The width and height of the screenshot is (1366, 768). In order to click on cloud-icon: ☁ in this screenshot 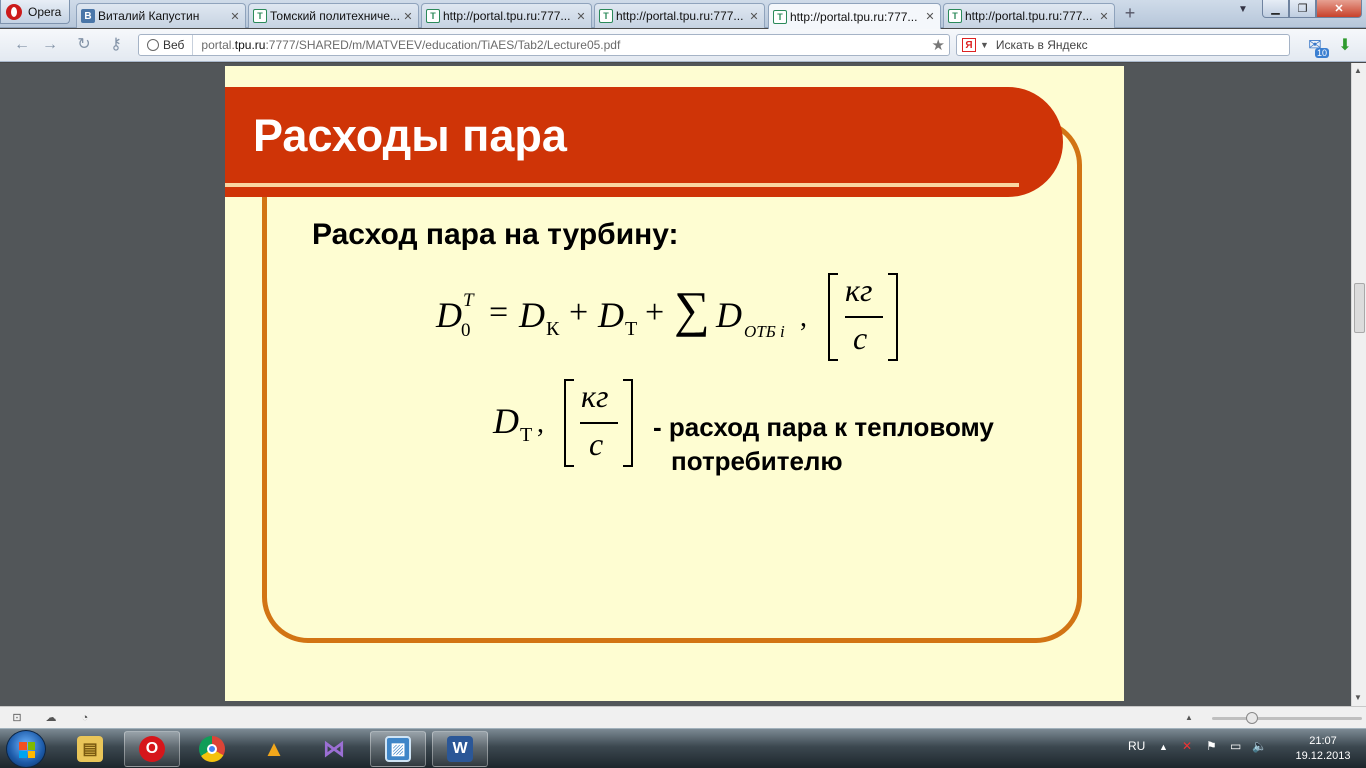, I will do `click(51, 718)`.